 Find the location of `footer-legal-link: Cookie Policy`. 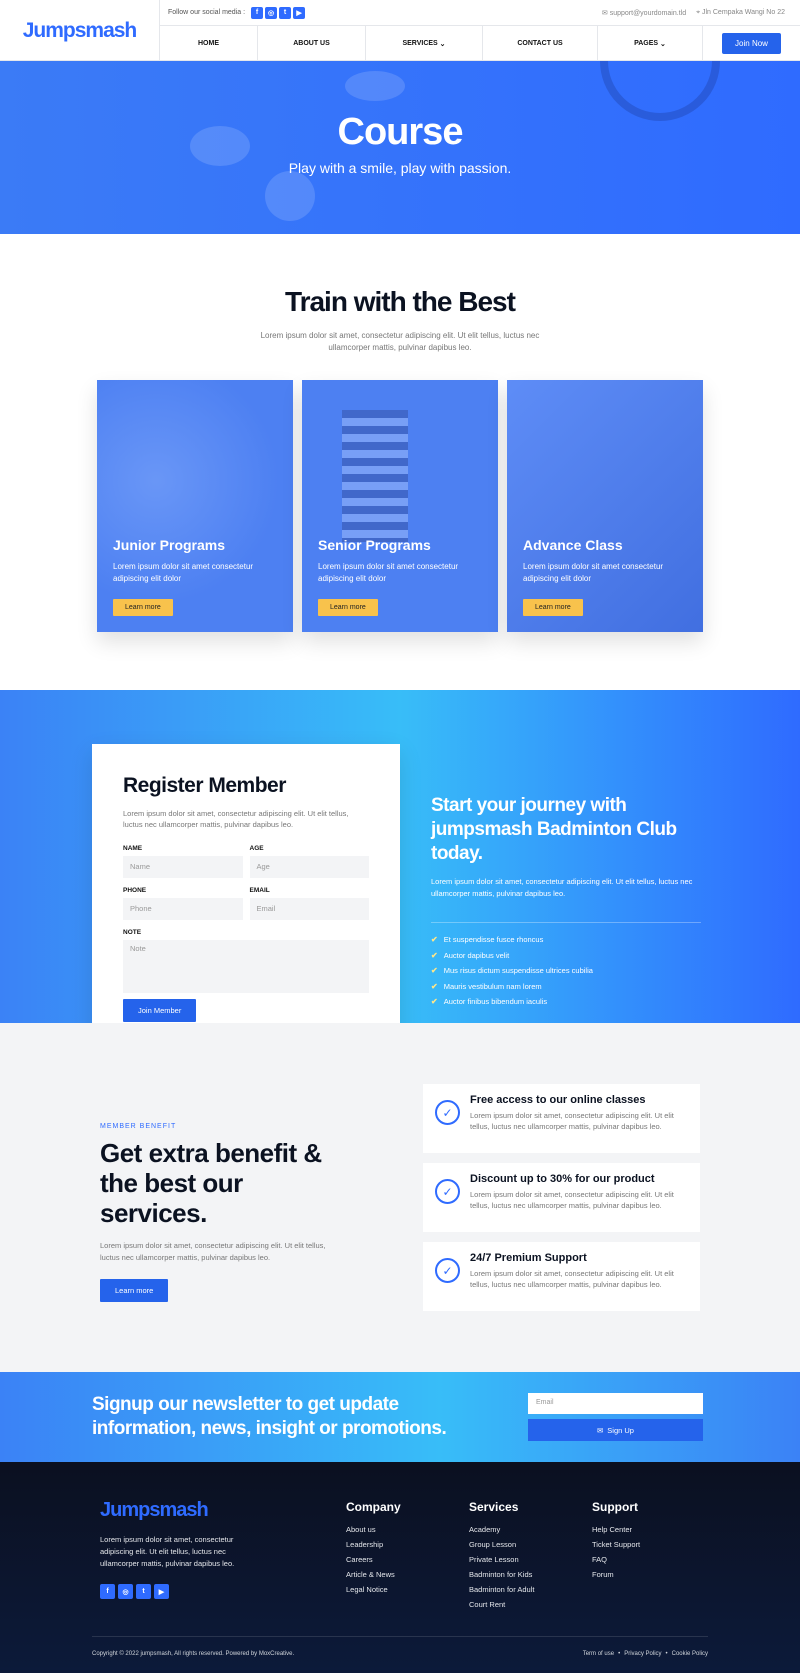

footer-legal-link: Cookie Policy is located at coordinates (690, 1654).